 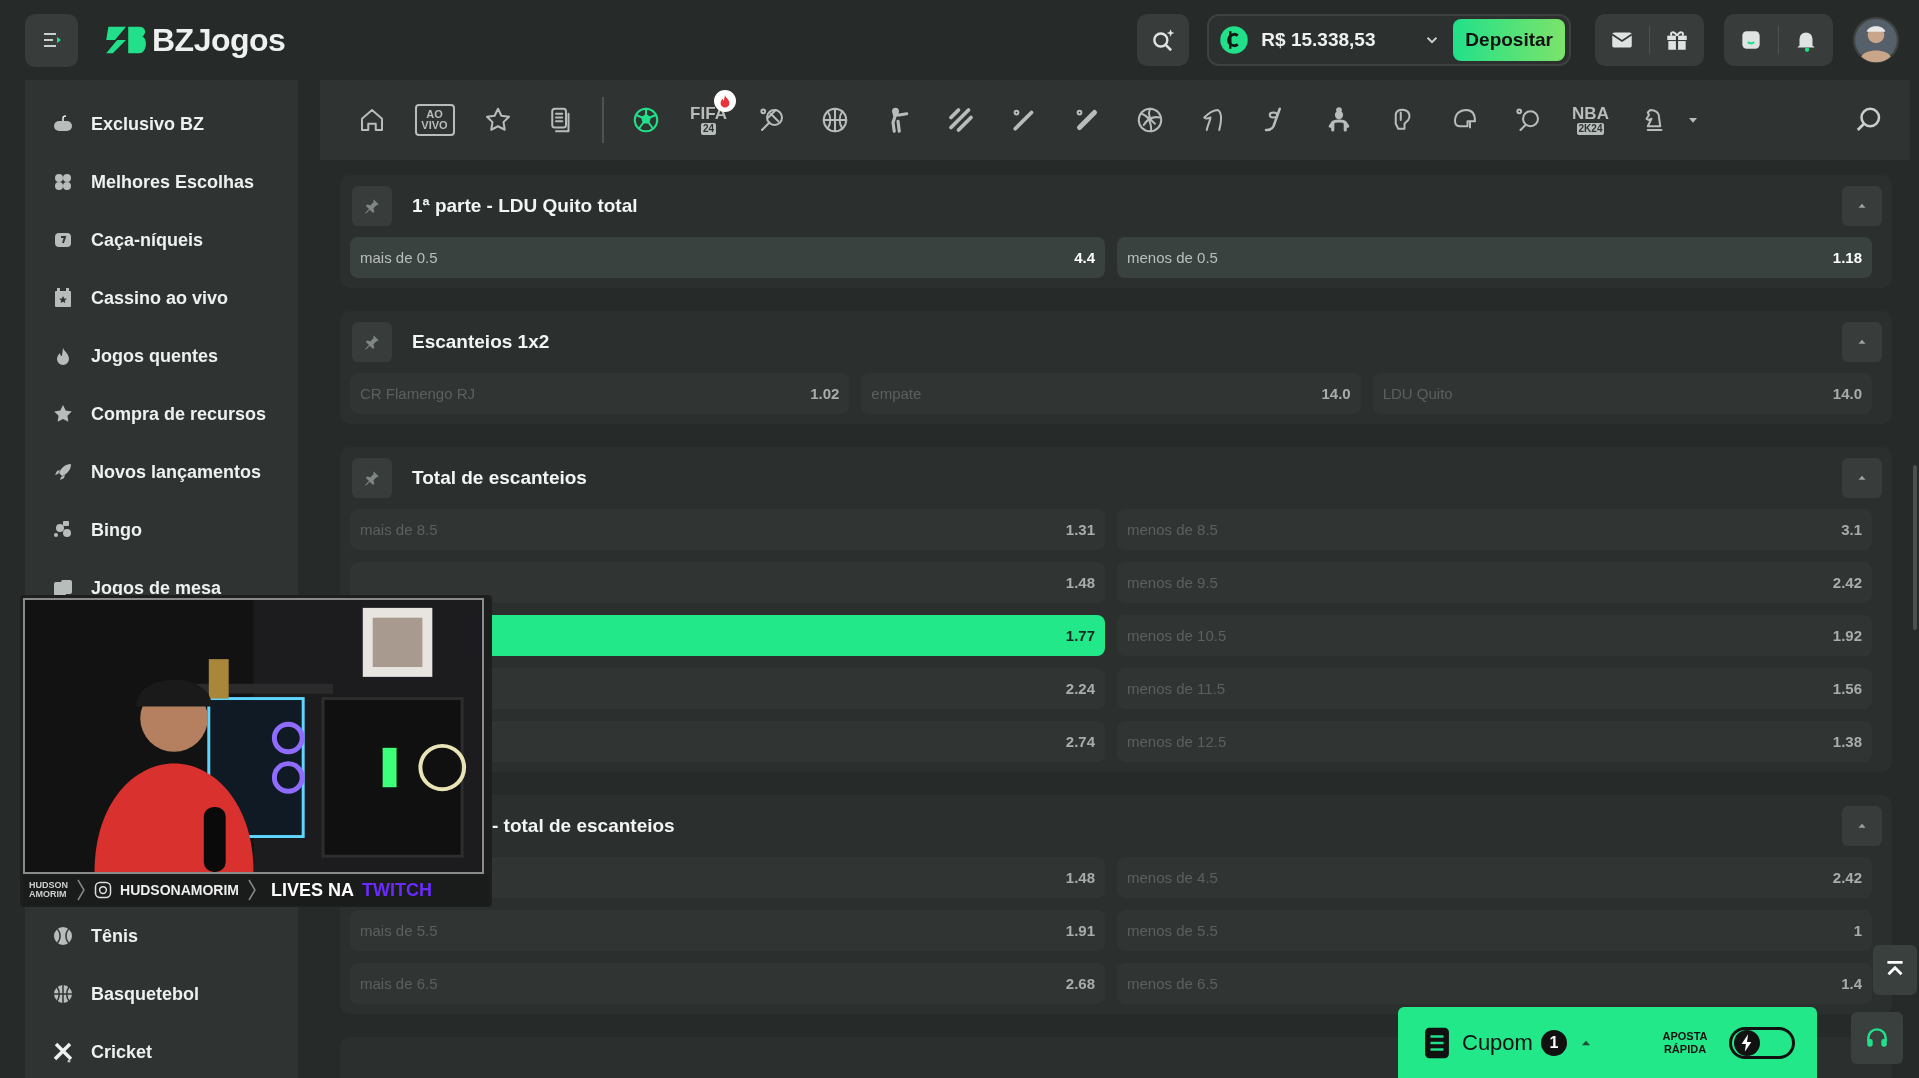 What do you see at coordinates (1762, 1042) in the screenshot?
I see `quick-bet-toggle` at bounding box center [1762, 1042].